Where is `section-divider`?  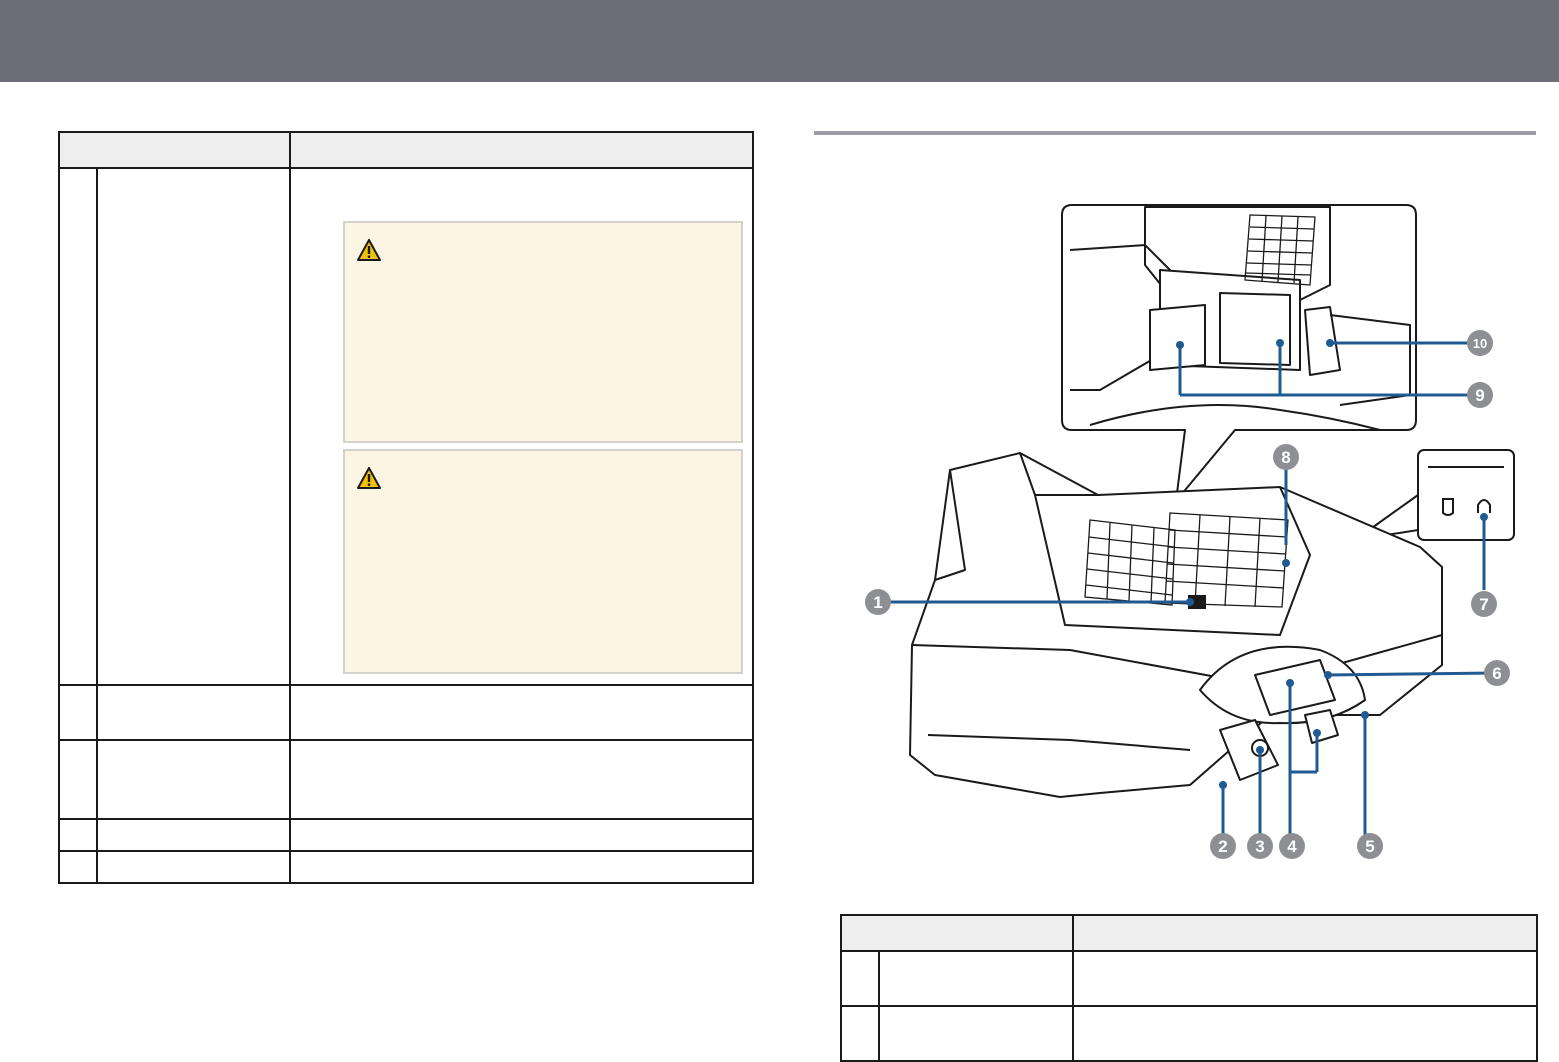 section-divider is located at coordinates (1175, 133).